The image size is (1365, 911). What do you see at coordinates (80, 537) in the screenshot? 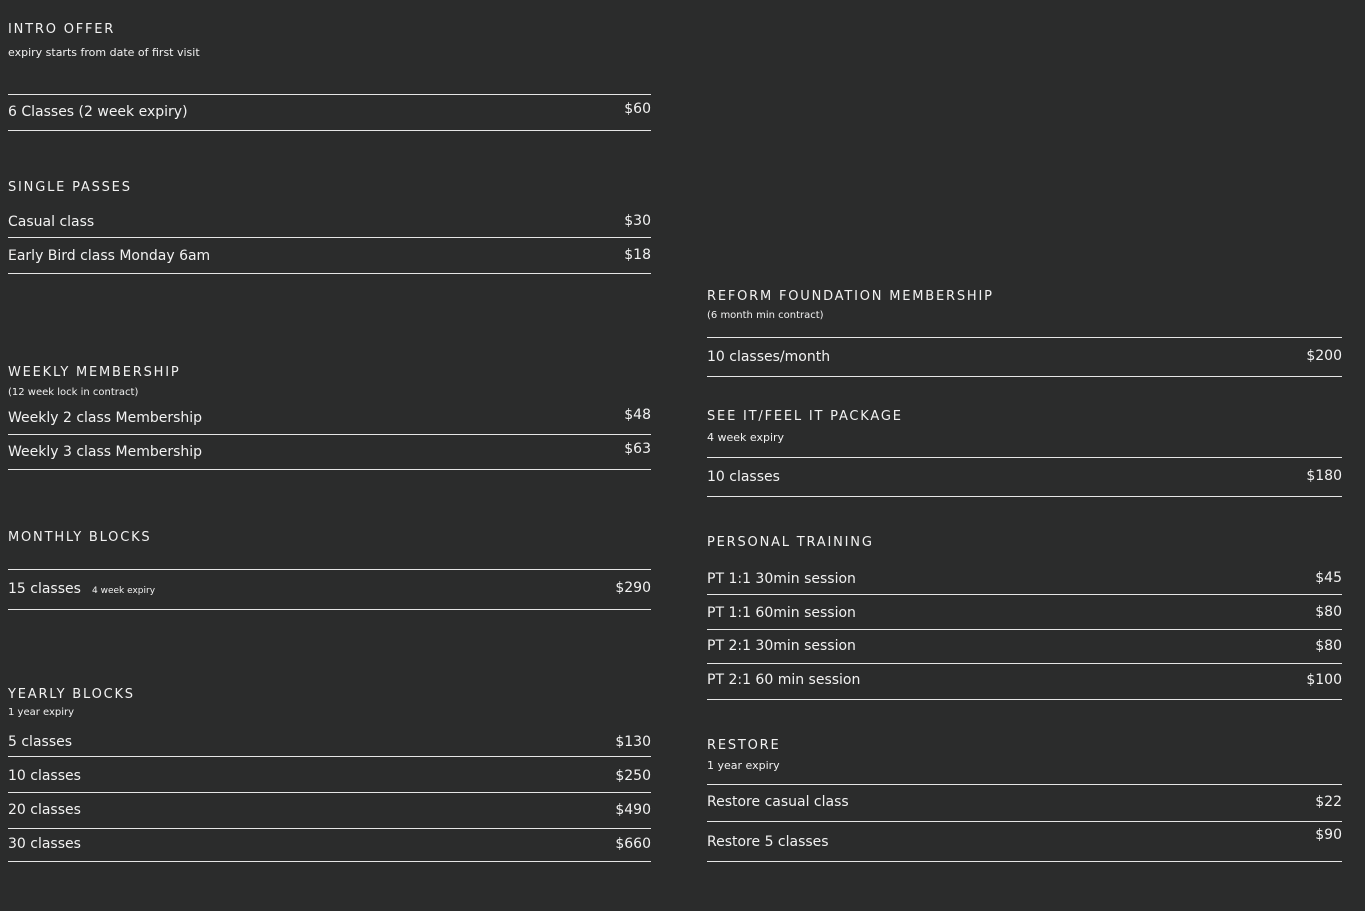
I see `section-title: MONTHLY BLOCKS` at bounding box center [80, 537].